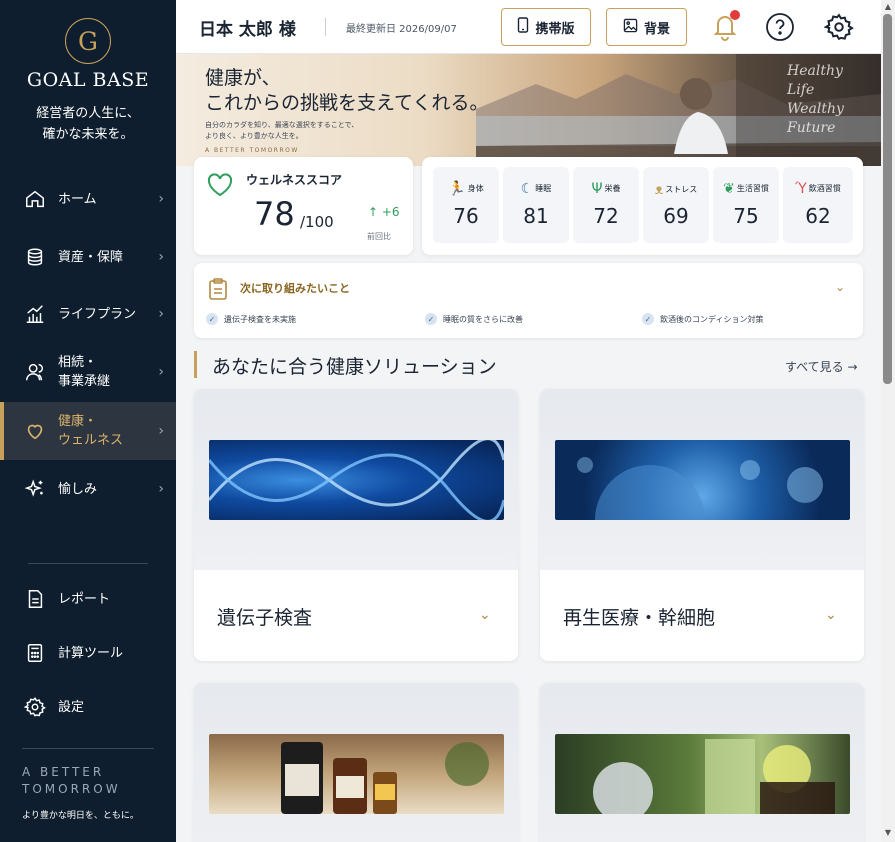 The image size is (895, 842). I want to click on tagline: 経営者の人生に、 確かな未来を。, so click(88, 124).